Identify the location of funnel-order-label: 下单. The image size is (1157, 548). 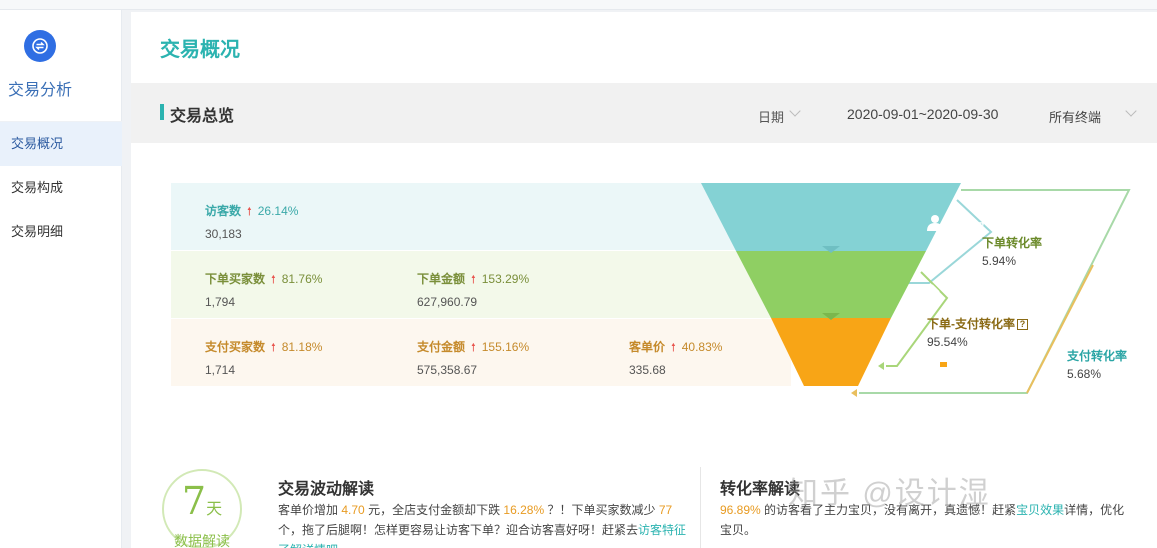
(967, 298).